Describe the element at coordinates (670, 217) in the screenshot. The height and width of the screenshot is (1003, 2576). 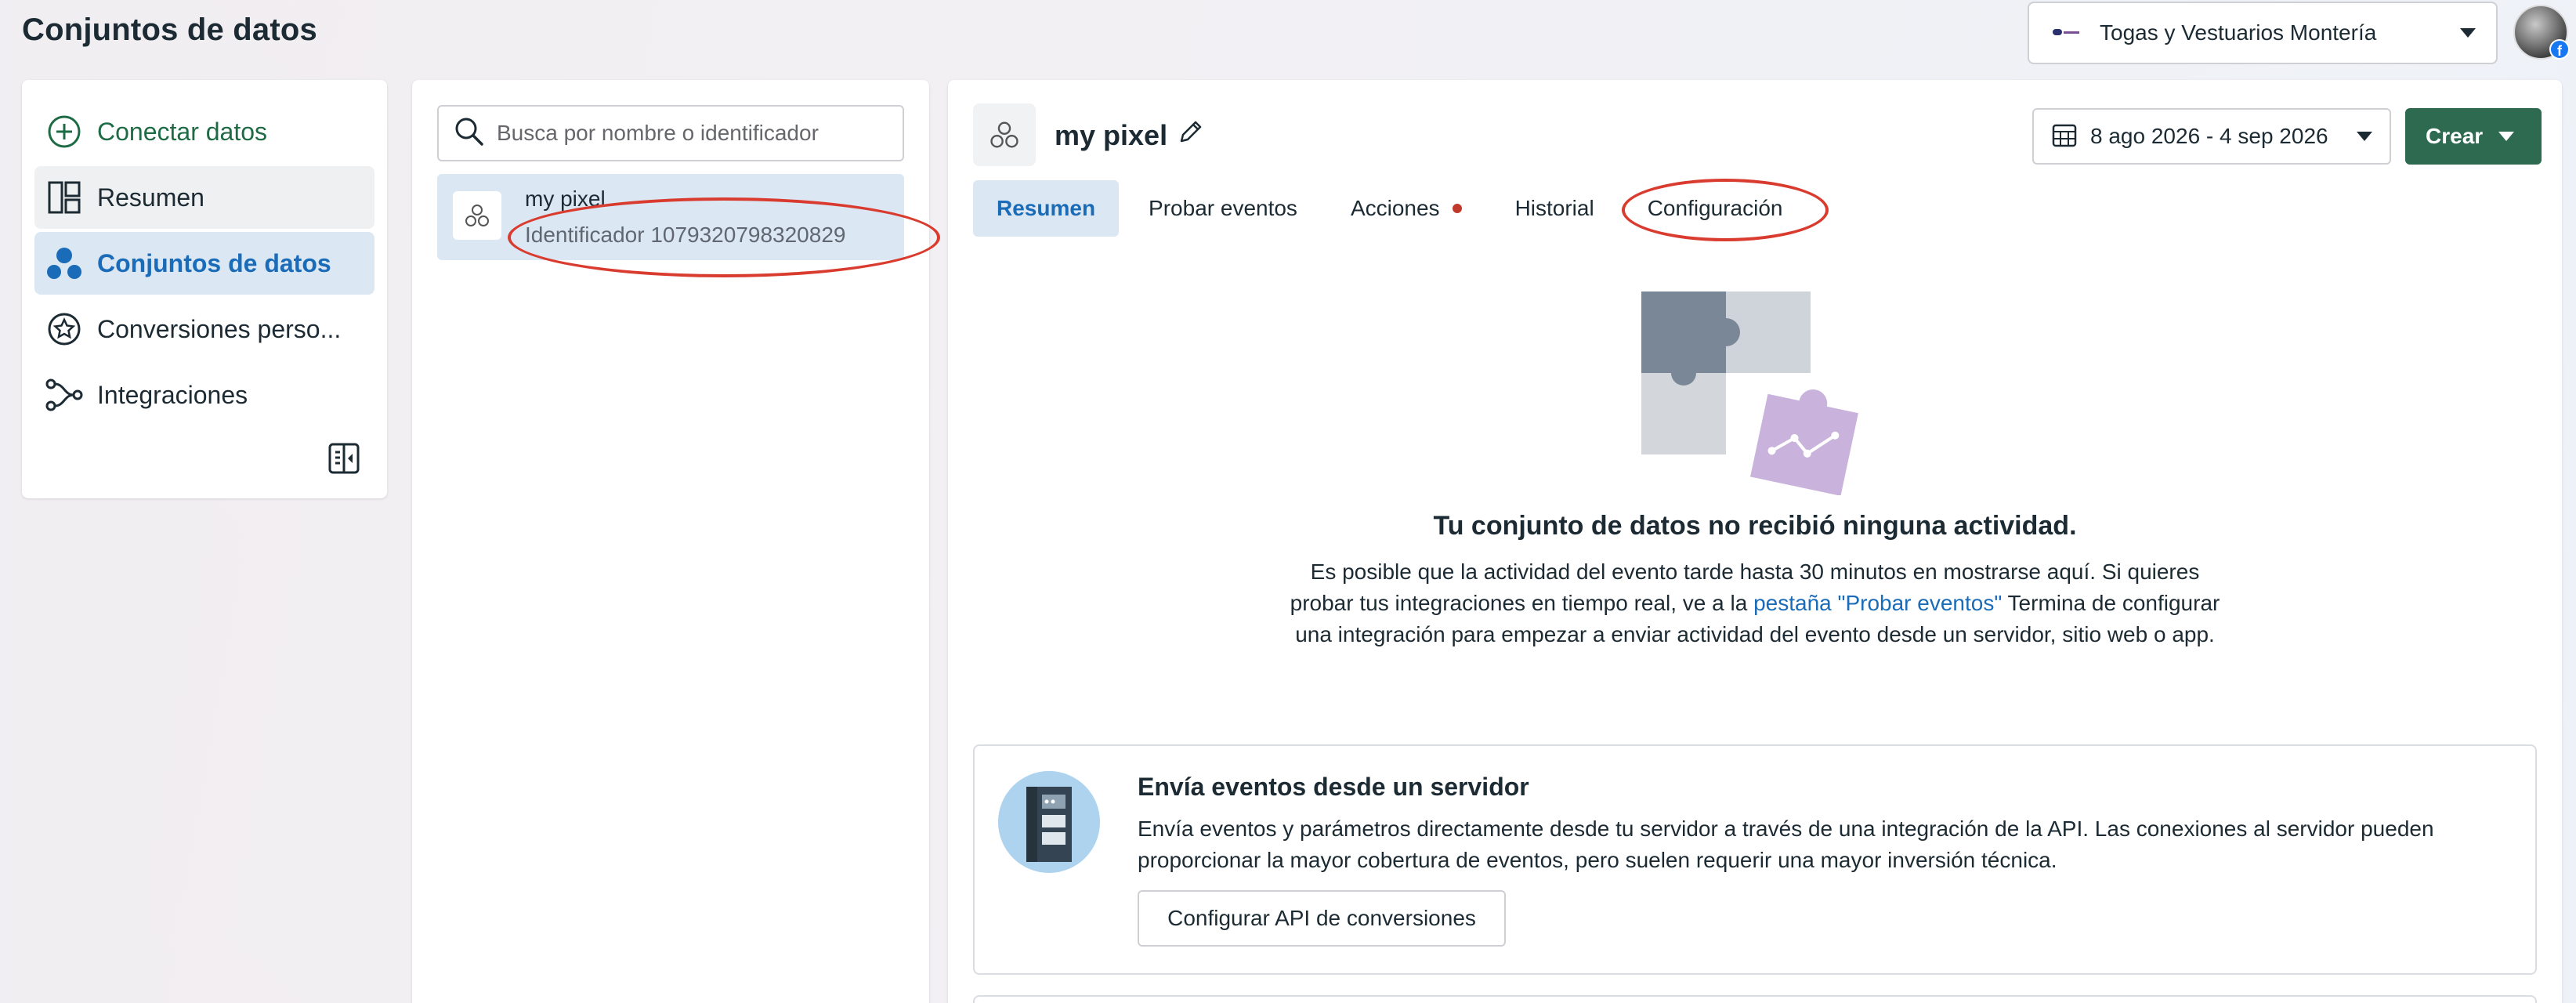
I see `dataset-list-item: my pixel Identificador 1079320798320829` at that location.